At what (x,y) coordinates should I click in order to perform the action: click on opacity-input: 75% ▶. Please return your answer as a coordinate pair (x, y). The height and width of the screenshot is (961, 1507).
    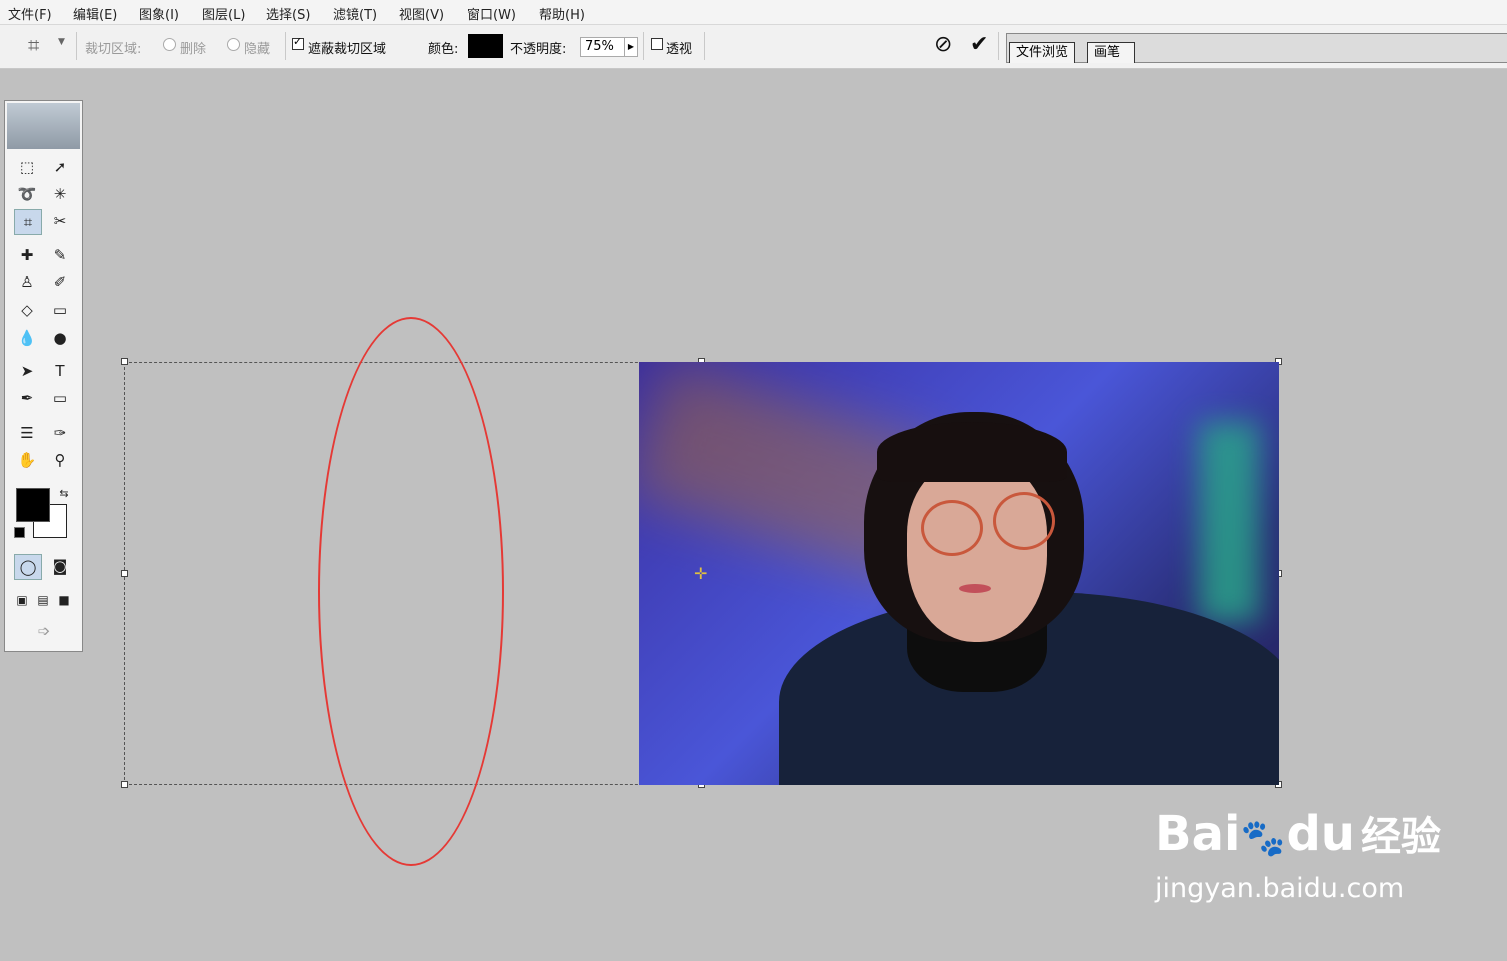
    Looking at the image, I should click on (609, 47).